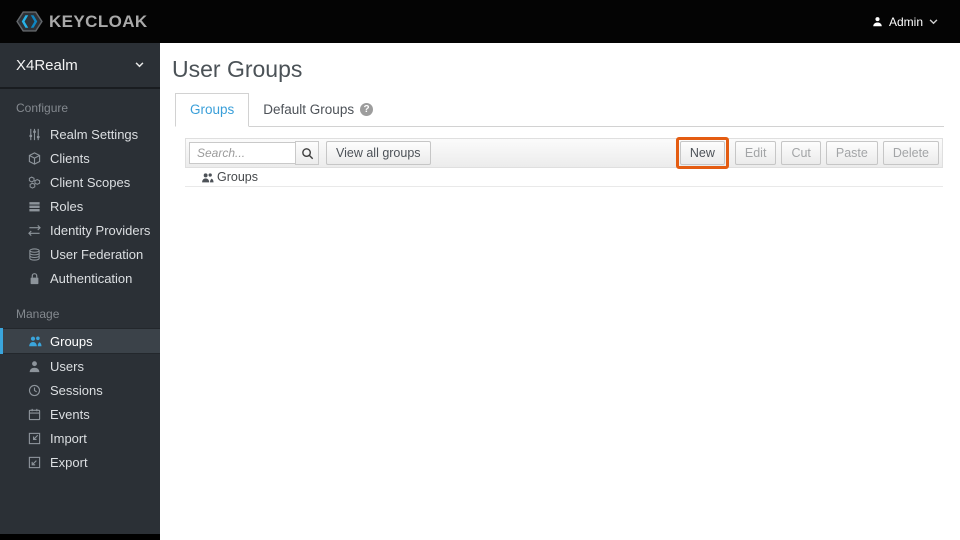 This screenshot has width=960, height=540. What do you see at coordinates (29, 21) in the screenshot?
I see `keycloak-logo-icon` at bounding box center [29, 21].